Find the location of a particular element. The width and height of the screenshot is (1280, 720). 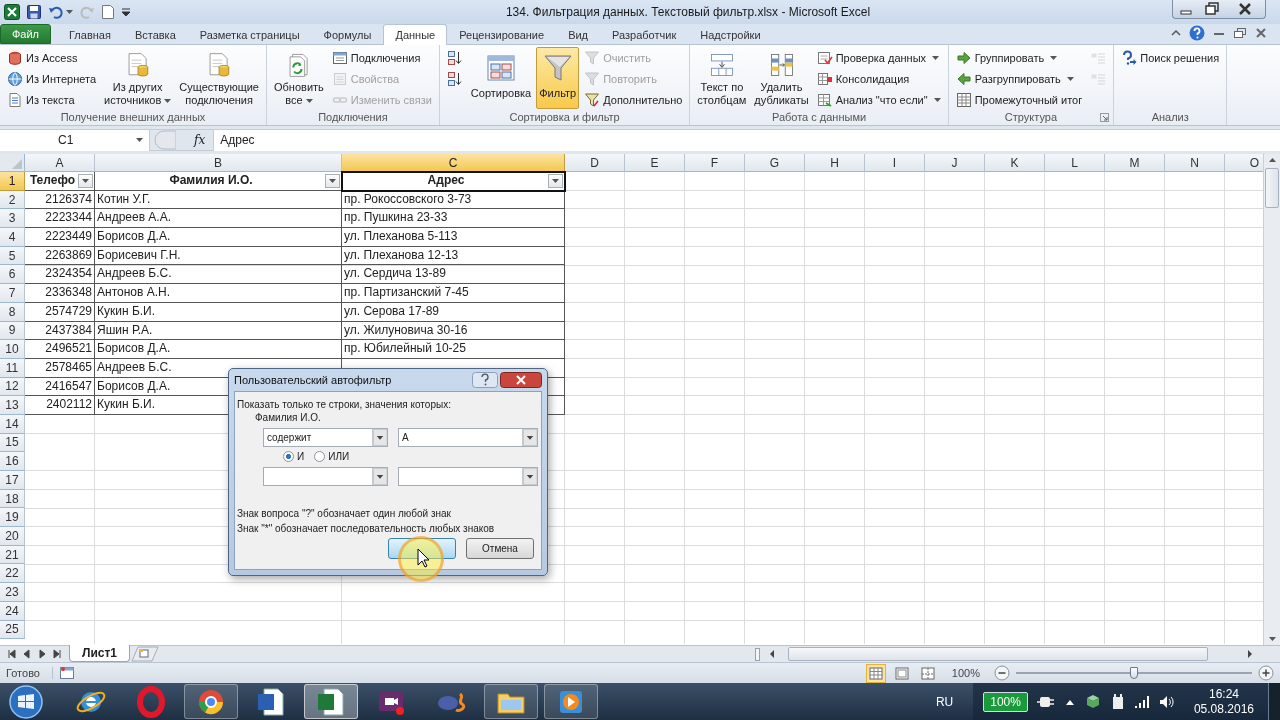

file-tab: Файл is located at coordinates (25, 34).